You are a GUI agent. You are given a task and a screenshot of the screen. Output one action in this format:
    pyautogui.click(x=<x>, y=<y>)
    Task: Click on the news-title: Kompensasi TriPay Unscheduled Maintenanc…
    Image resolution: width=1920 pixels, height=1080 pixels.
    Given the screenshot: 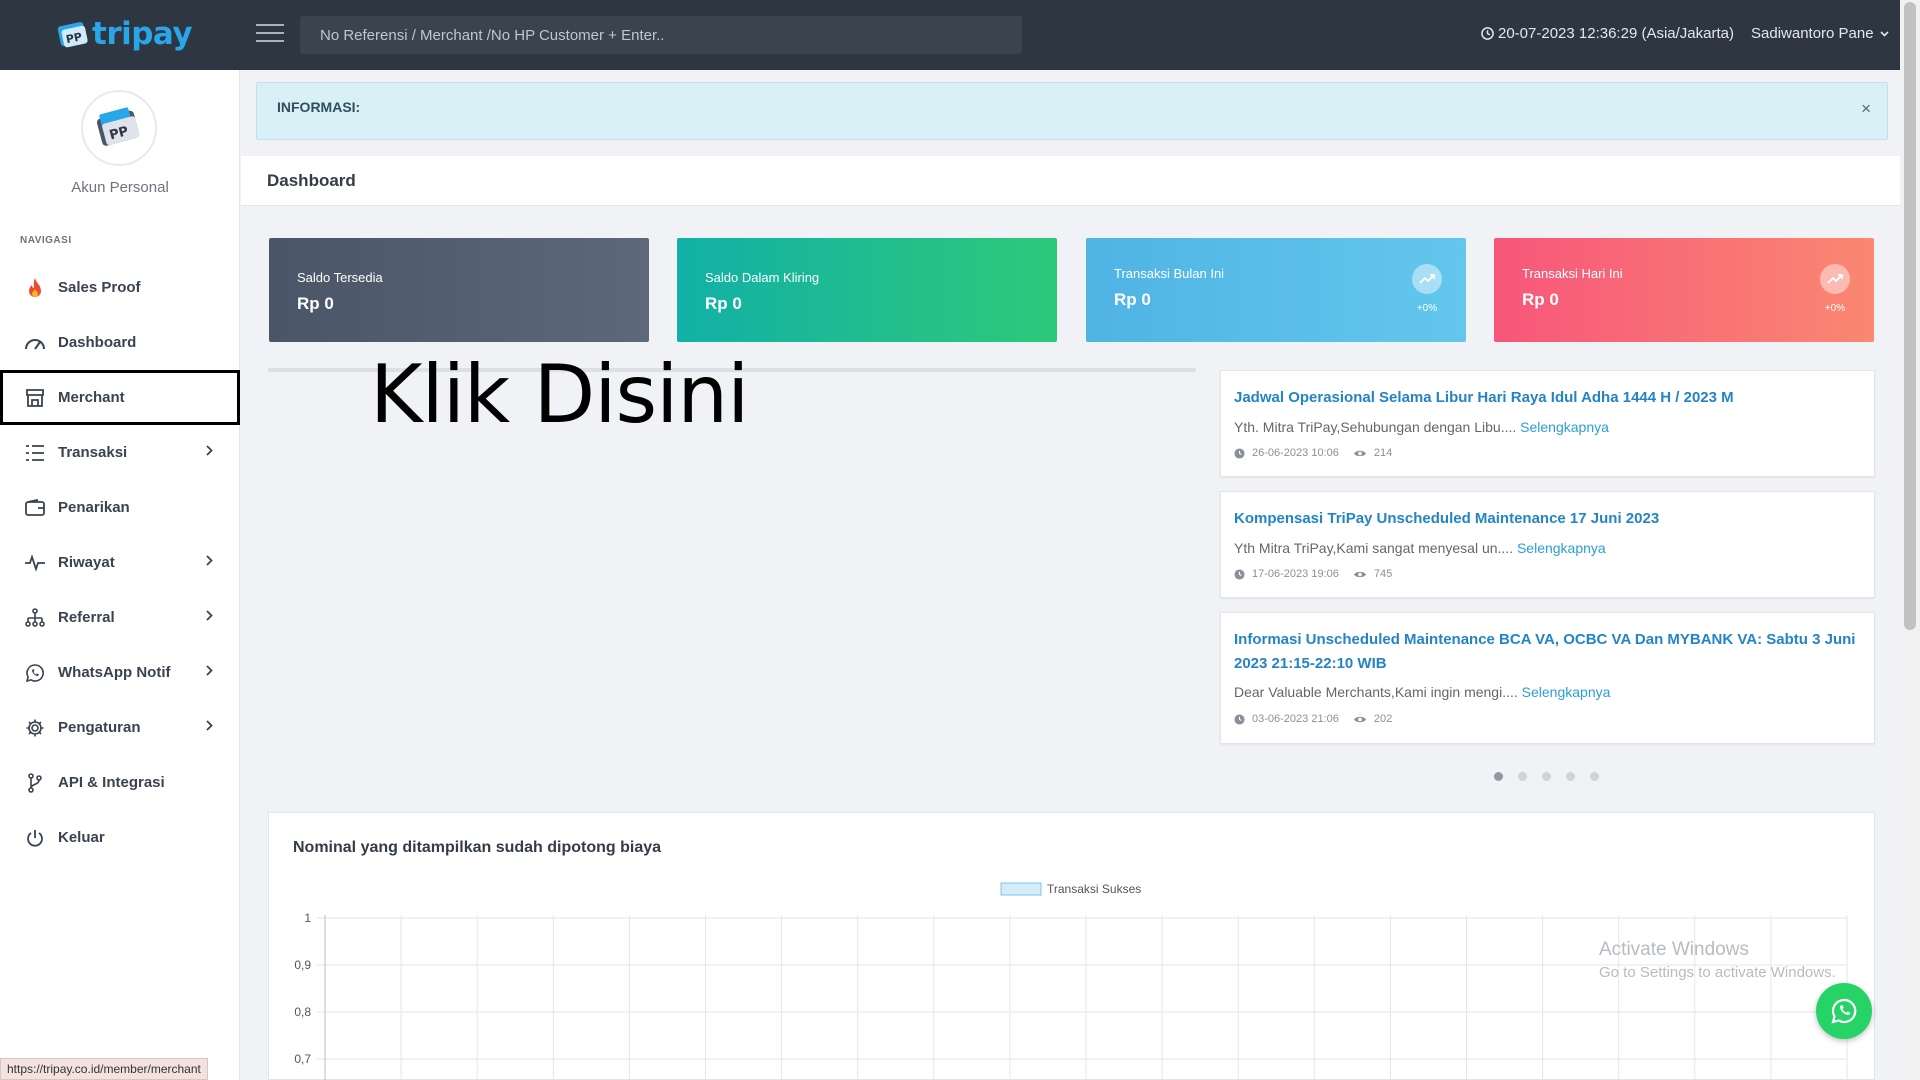 What is the action you would take?
    pyautogui.click(x=1549, y=519)
    